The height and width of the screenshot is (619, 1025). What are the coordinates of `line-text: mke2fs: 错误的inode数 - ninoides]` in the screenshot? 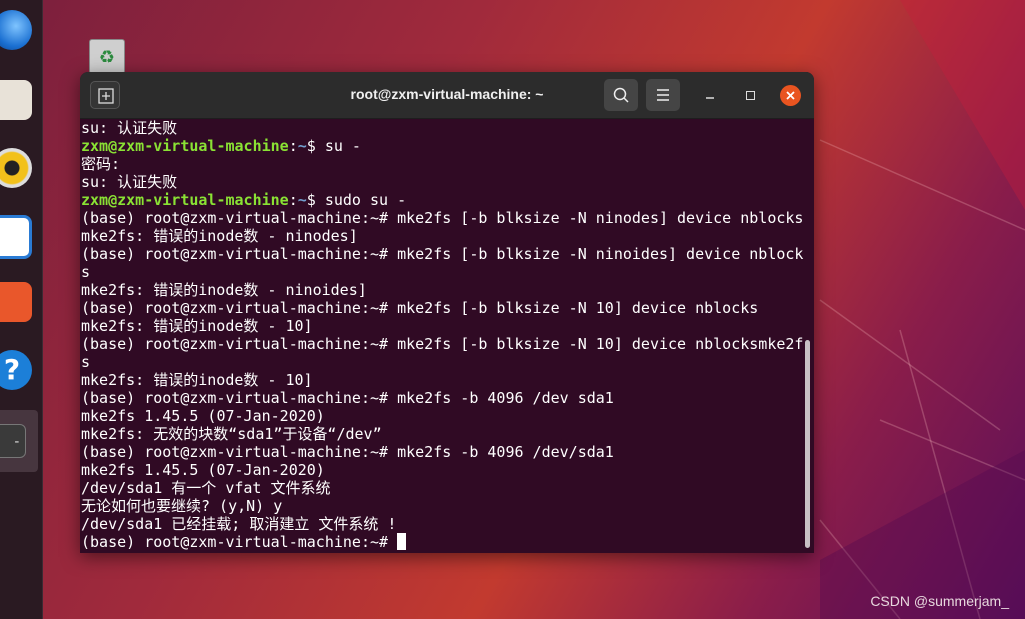 It's located at (224, 290).